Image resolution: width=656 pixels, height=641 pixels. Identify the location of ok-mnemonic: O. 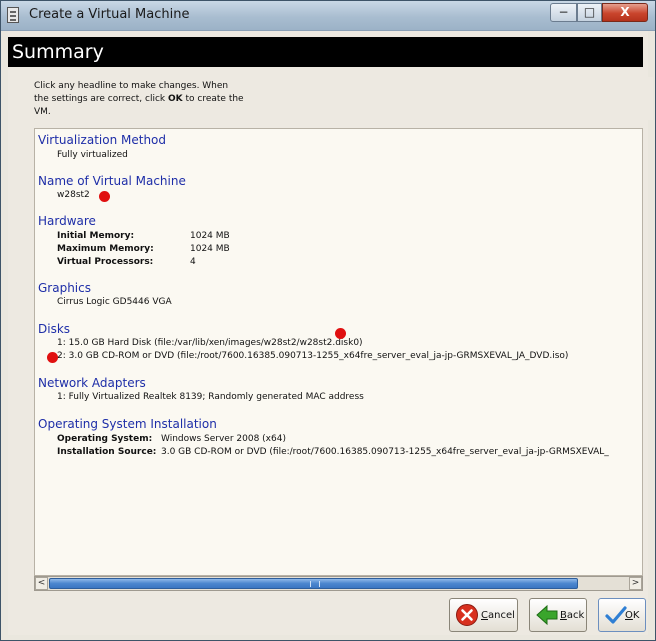
(629, 615).